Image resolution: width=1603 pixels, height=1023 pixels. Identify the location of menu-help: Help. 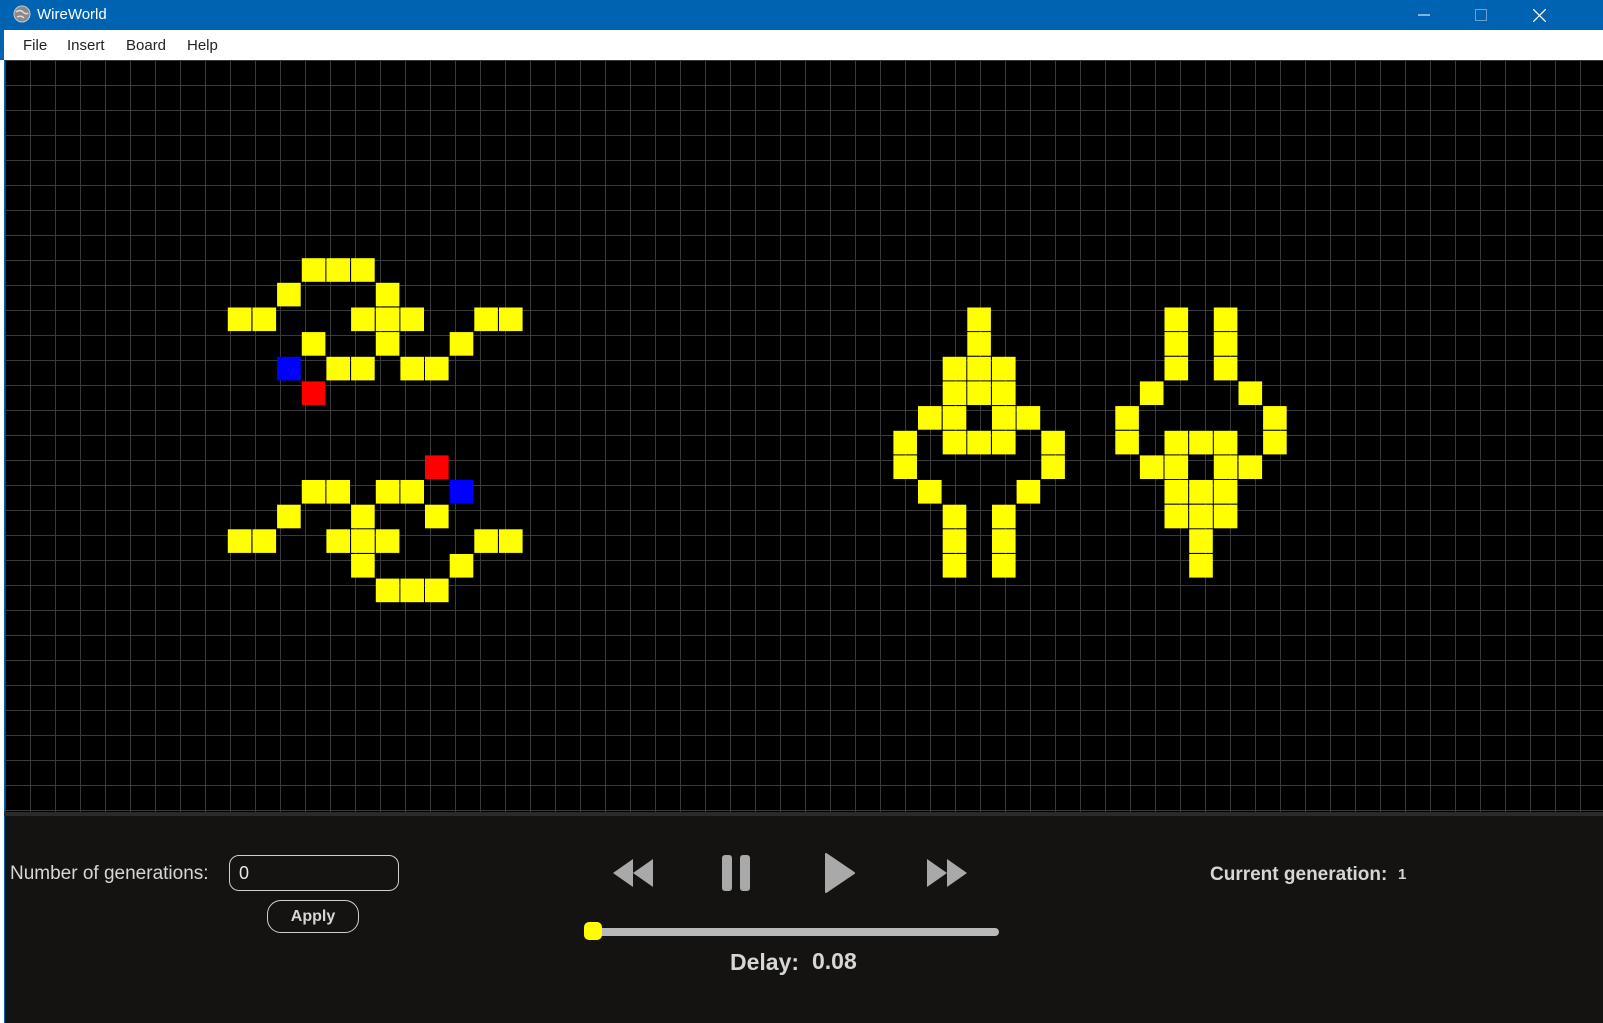
(202, 45).